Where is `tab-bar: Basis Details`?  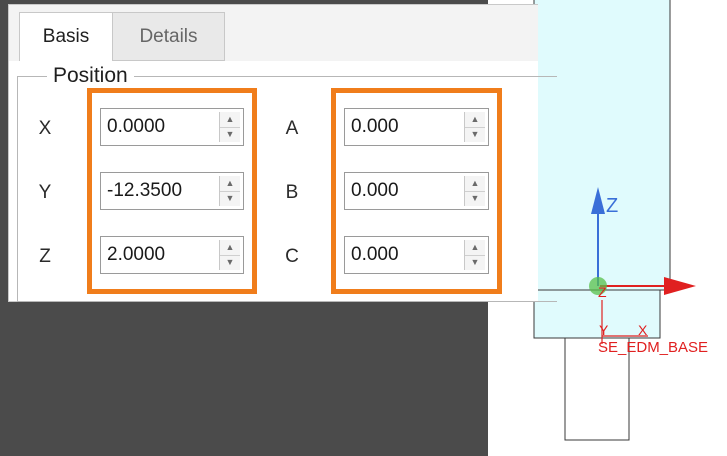
tab-bar: Basis Details is located at coordinates (273, 33).